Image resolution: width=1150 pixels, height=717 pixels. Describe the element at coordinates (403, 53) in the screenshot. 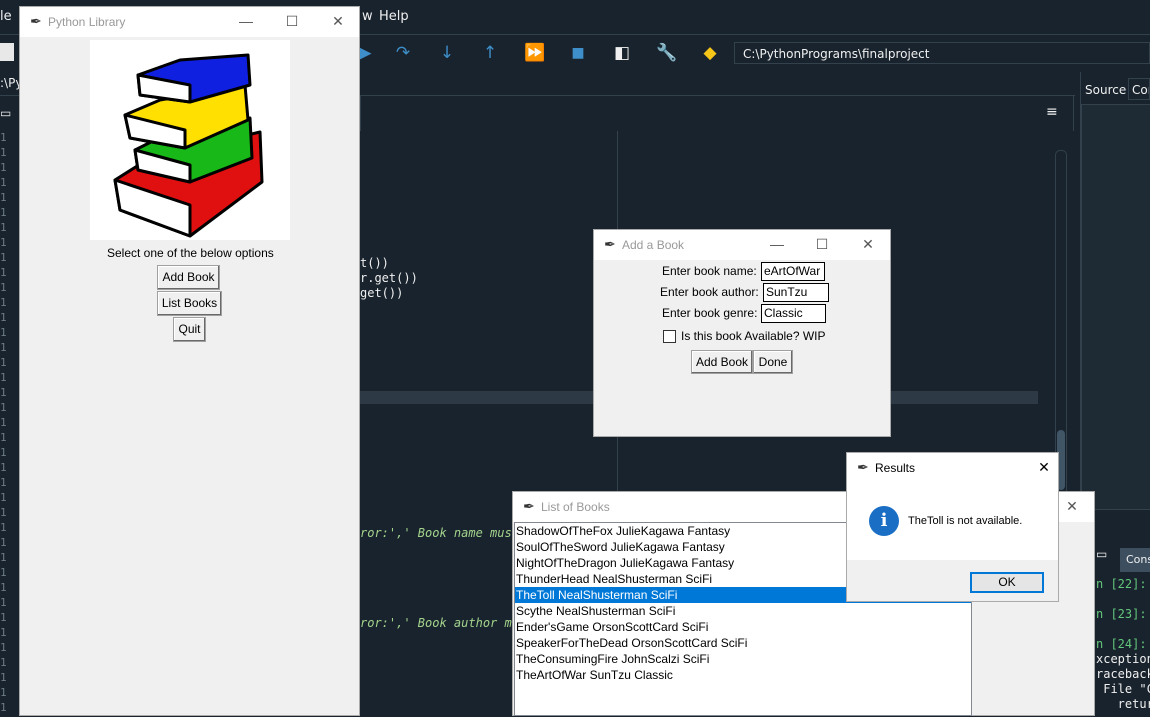

I see `step-over-icon: ↷` at that location.